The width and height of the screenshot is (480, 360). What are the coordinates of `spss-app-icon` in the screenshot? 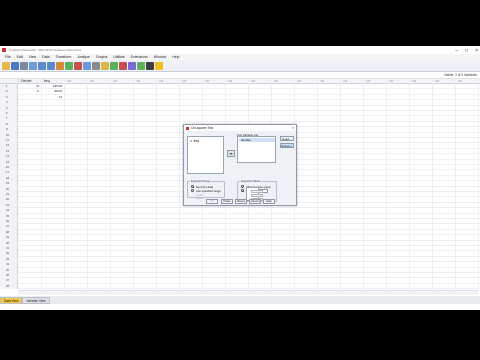 It's located at (4, 50).